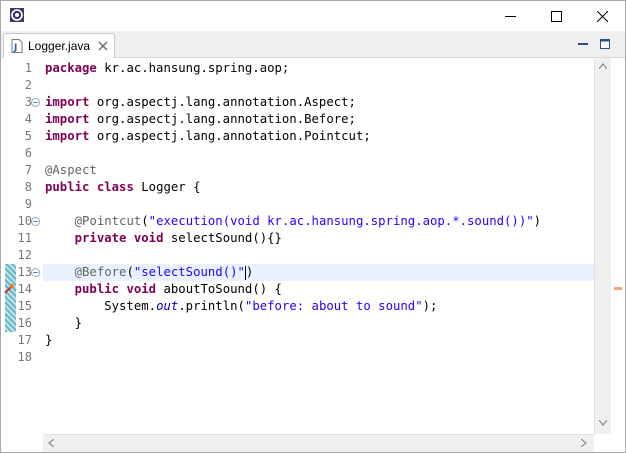  What do you see at coordinates (28, 187) in the screenshot?
I see `line-number: 8` at bounding box center [28, 187].